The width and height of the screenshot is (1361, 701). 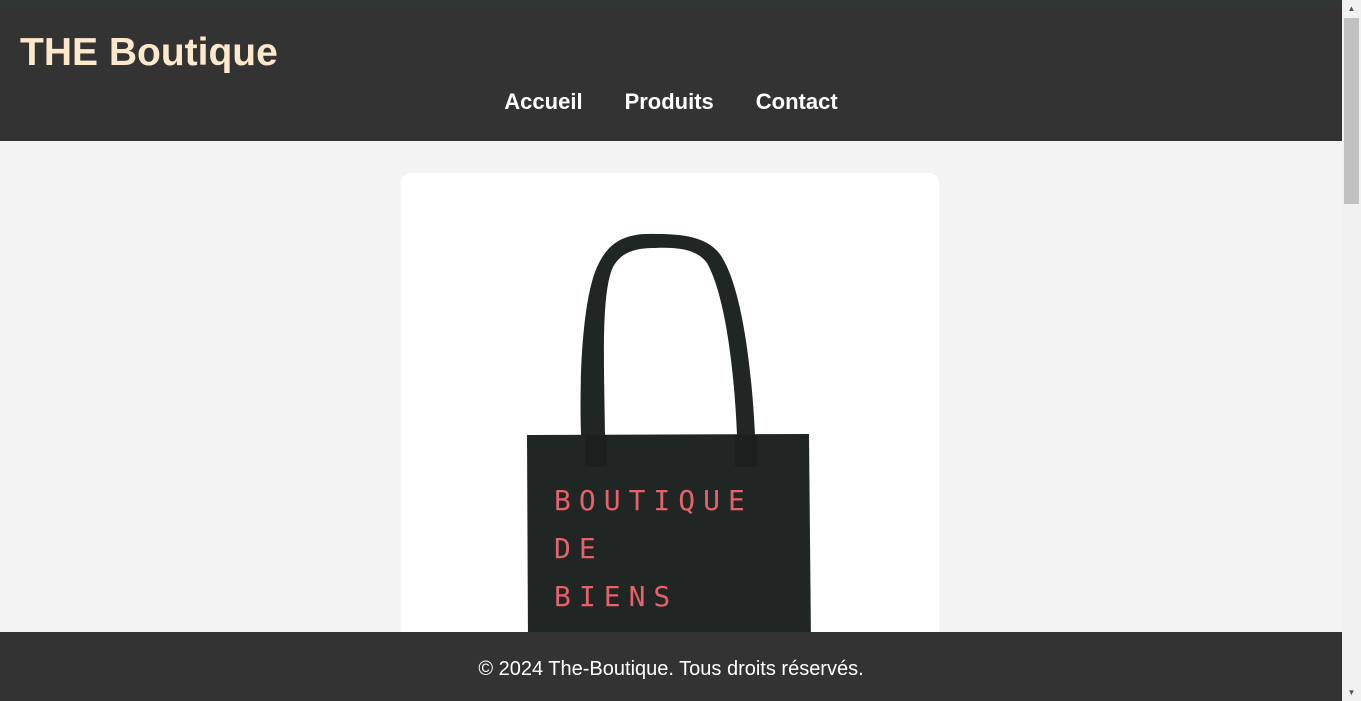 I want to click on top-border, so click(x=671, y=0).